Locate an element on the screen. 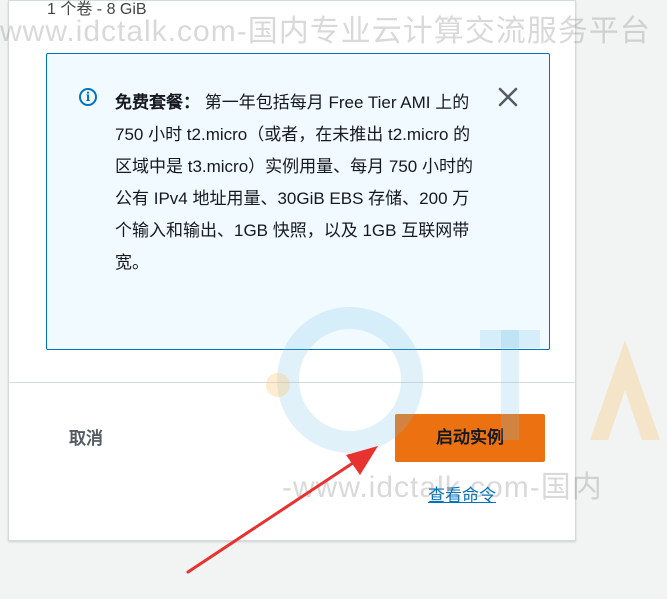 This screenshot has height=599, width=667. footer-divider is located at coordinates (292, 382).